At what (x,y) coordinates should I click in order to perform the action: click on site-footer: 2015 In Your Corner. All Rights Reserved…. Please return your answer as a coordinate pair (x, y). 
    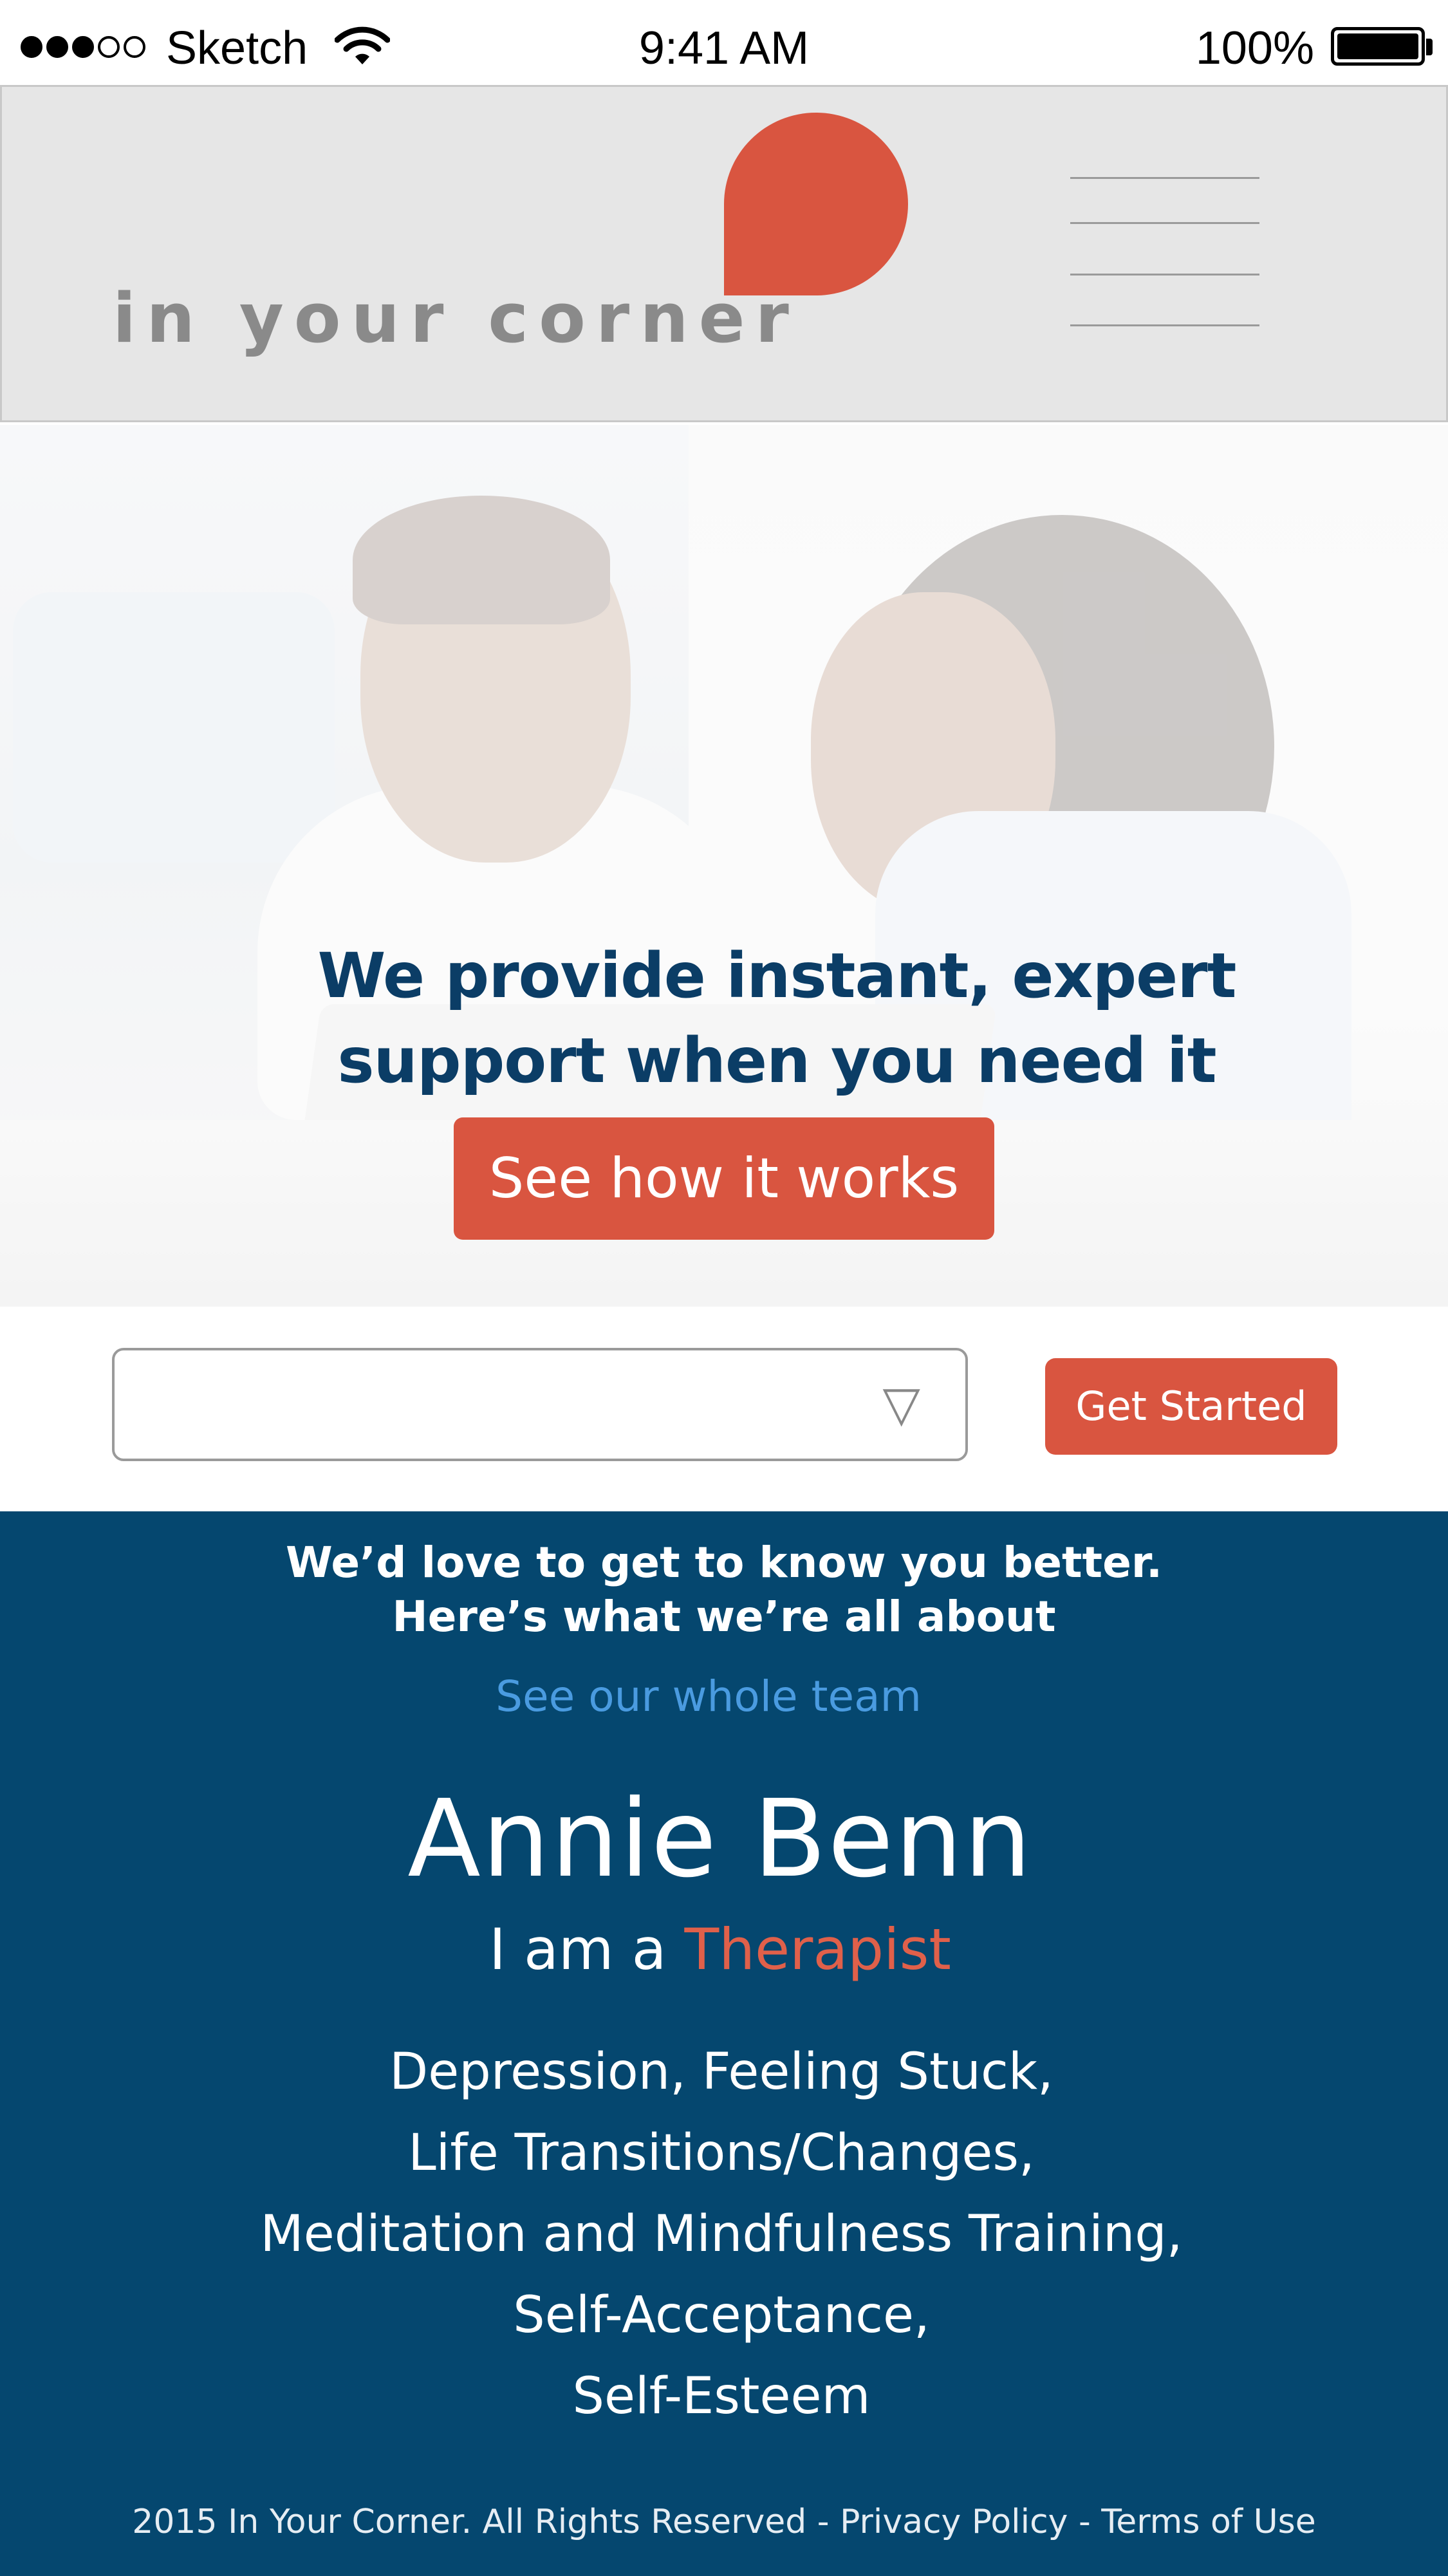
    Looking at the image, I should click on (724, 2522).